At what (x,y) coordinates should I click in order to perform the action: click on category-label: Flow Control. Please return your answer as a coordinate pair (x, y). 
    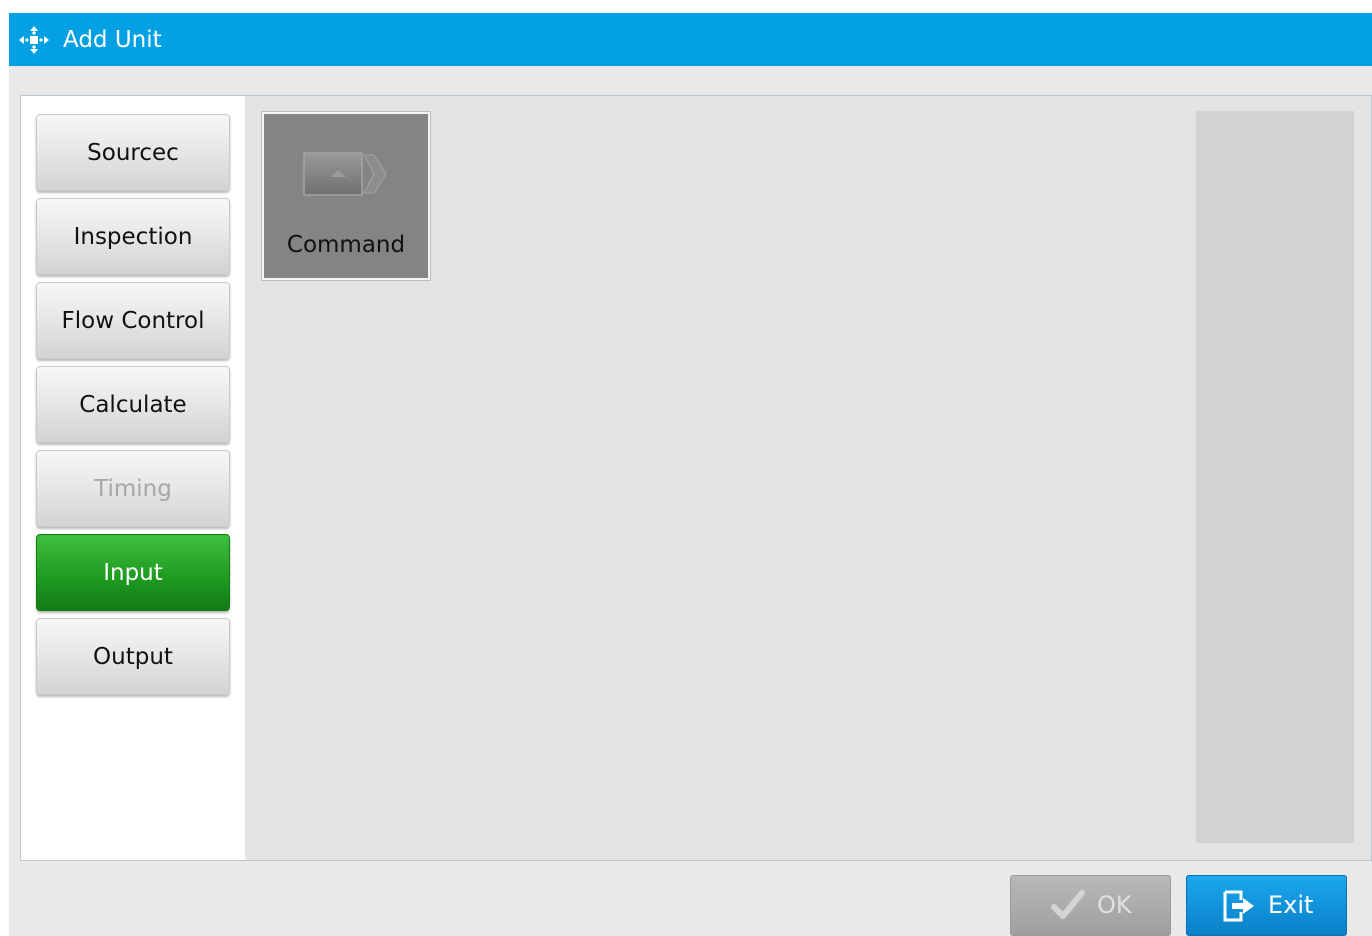
    Looking at the image, I should click on (133, 320).